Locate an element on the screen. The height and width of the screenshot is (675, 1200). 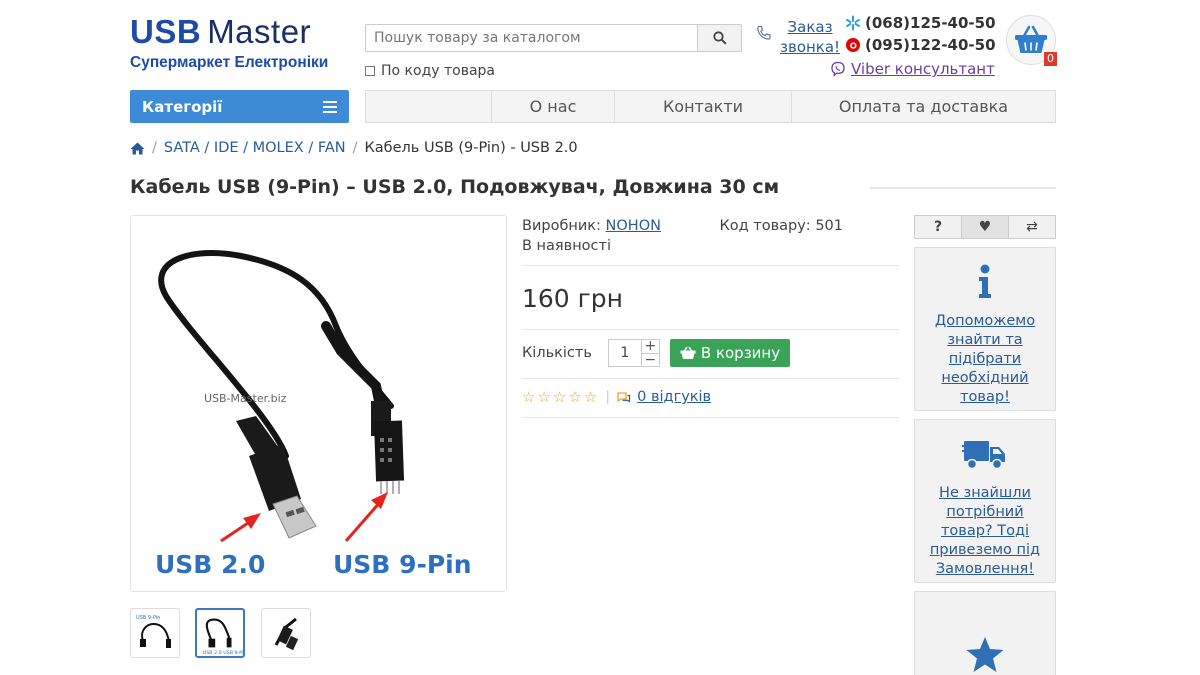
compare-button: ⇄ is located at coordinates (1031, 227).